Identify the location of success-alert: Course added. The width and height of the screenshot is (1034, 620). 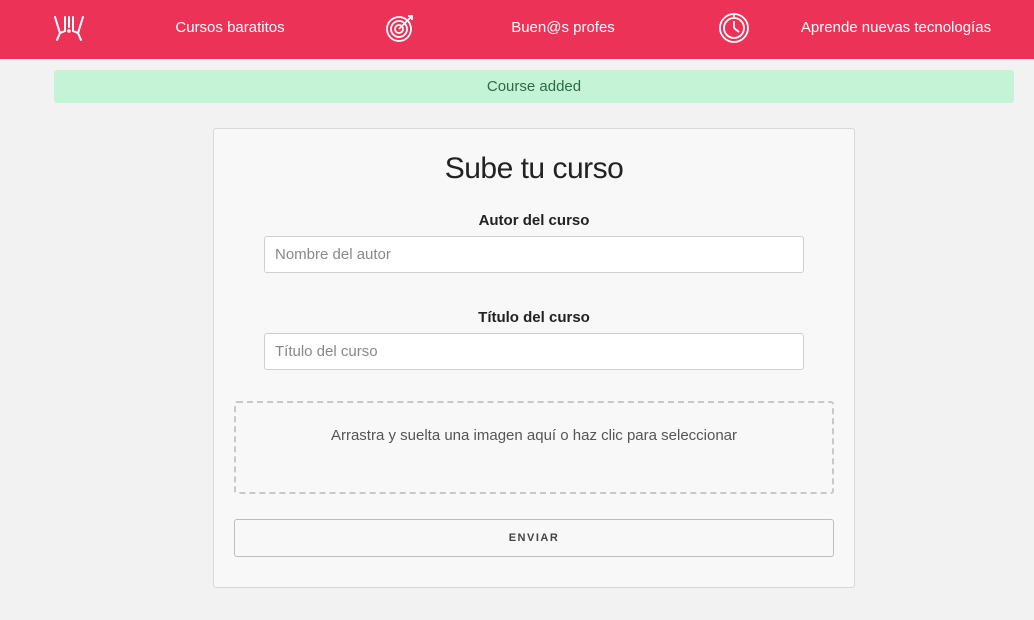
(534, 86).